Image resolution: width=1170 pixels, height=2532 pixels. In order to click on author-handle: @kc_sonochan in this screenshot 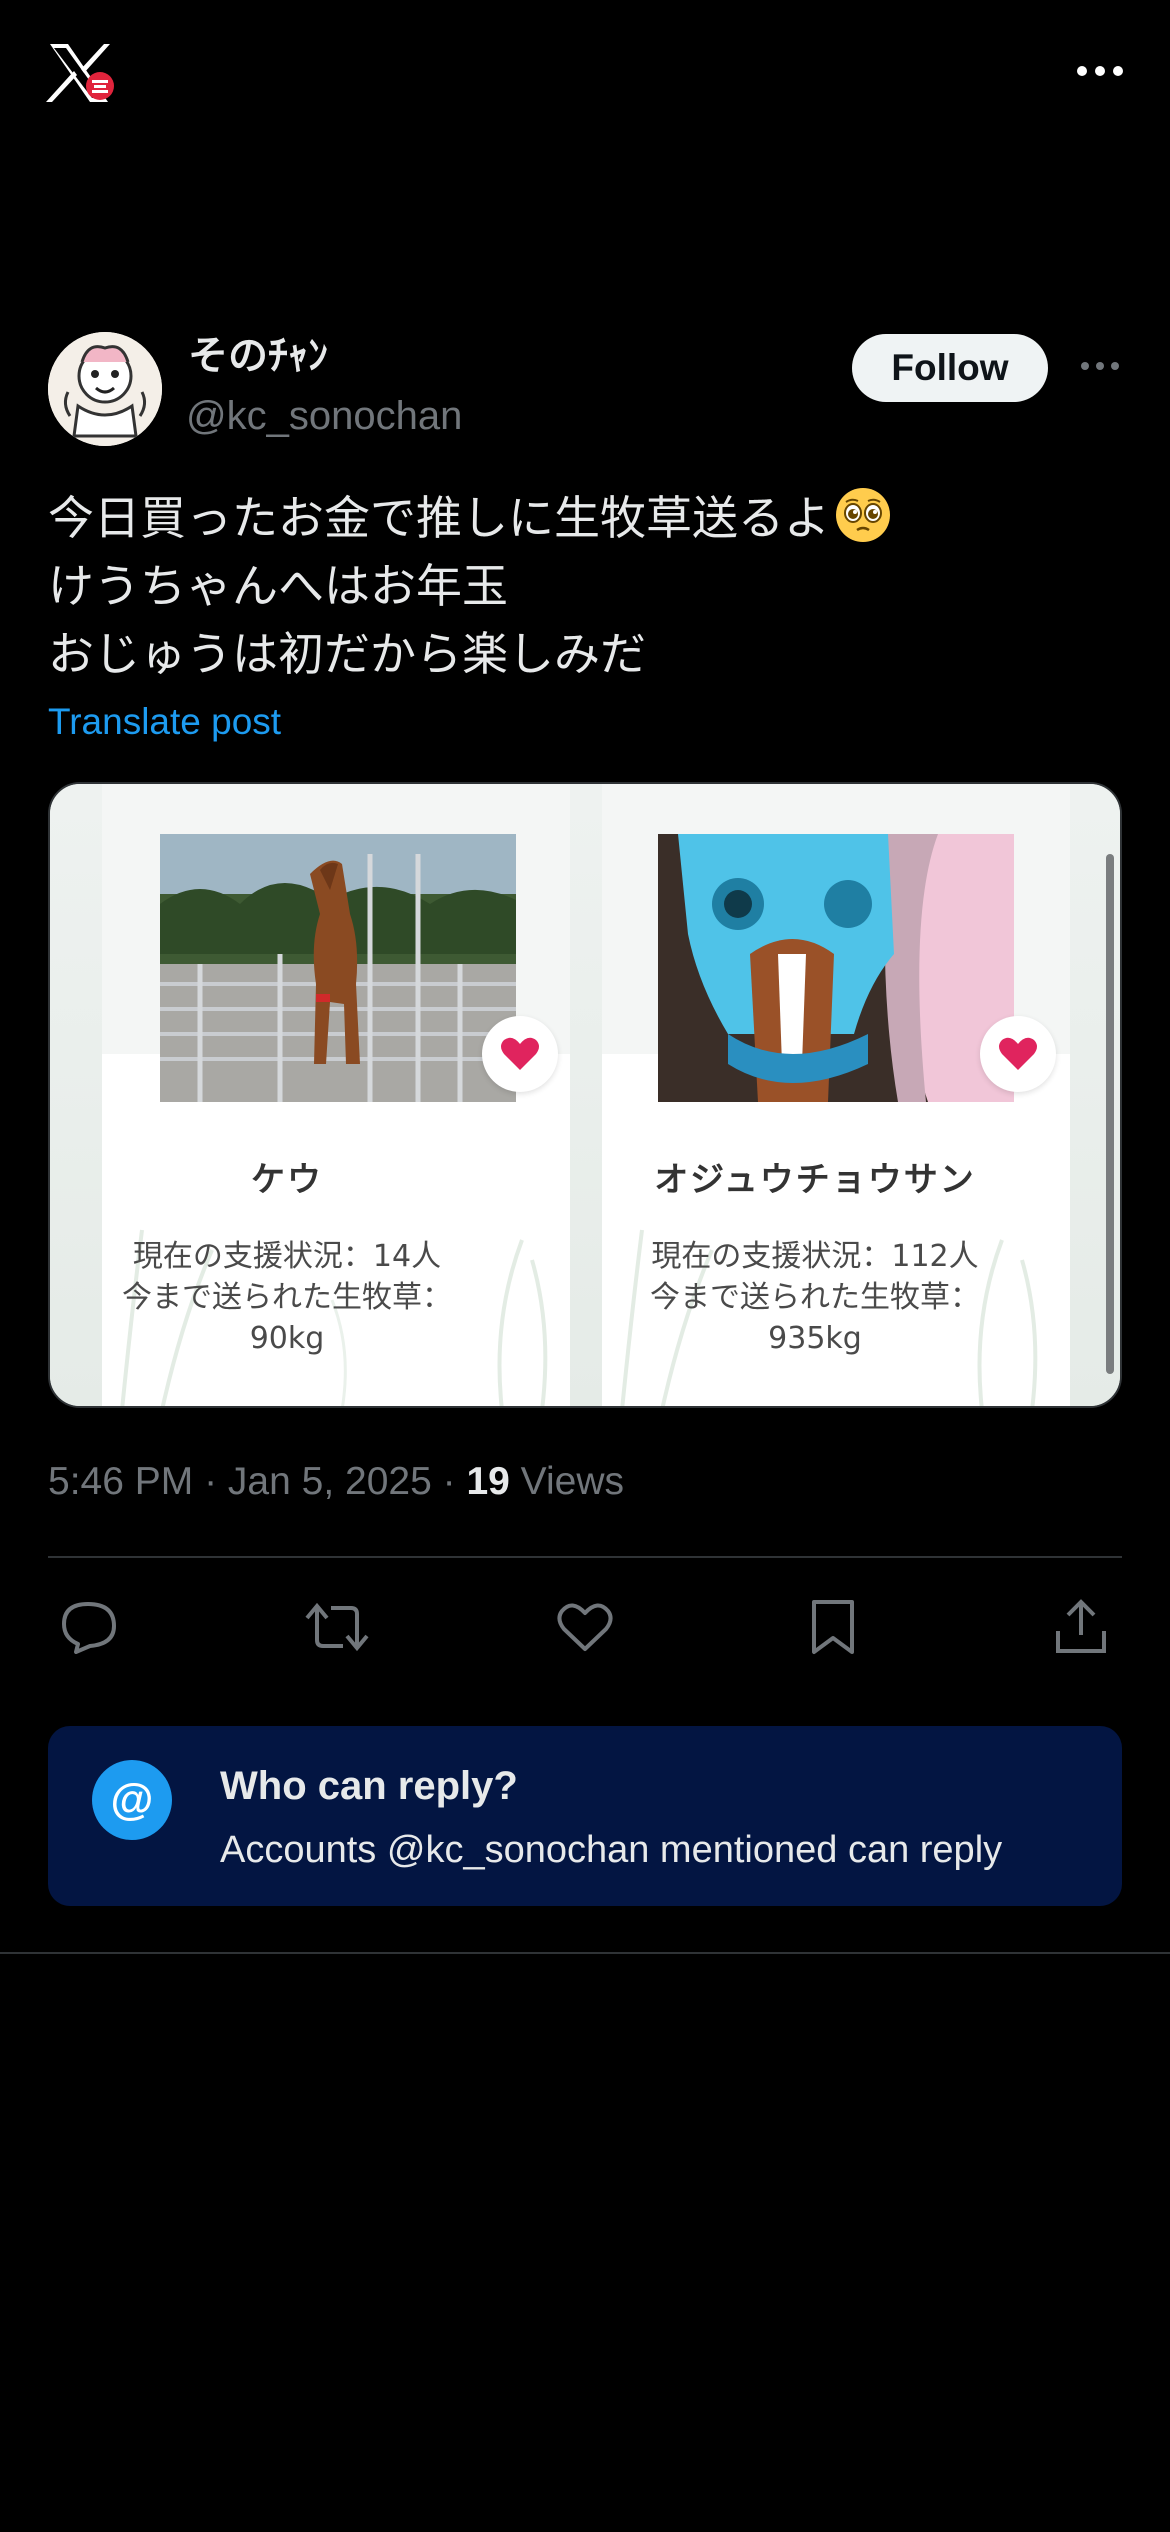, I will do `click(324, 416)`.